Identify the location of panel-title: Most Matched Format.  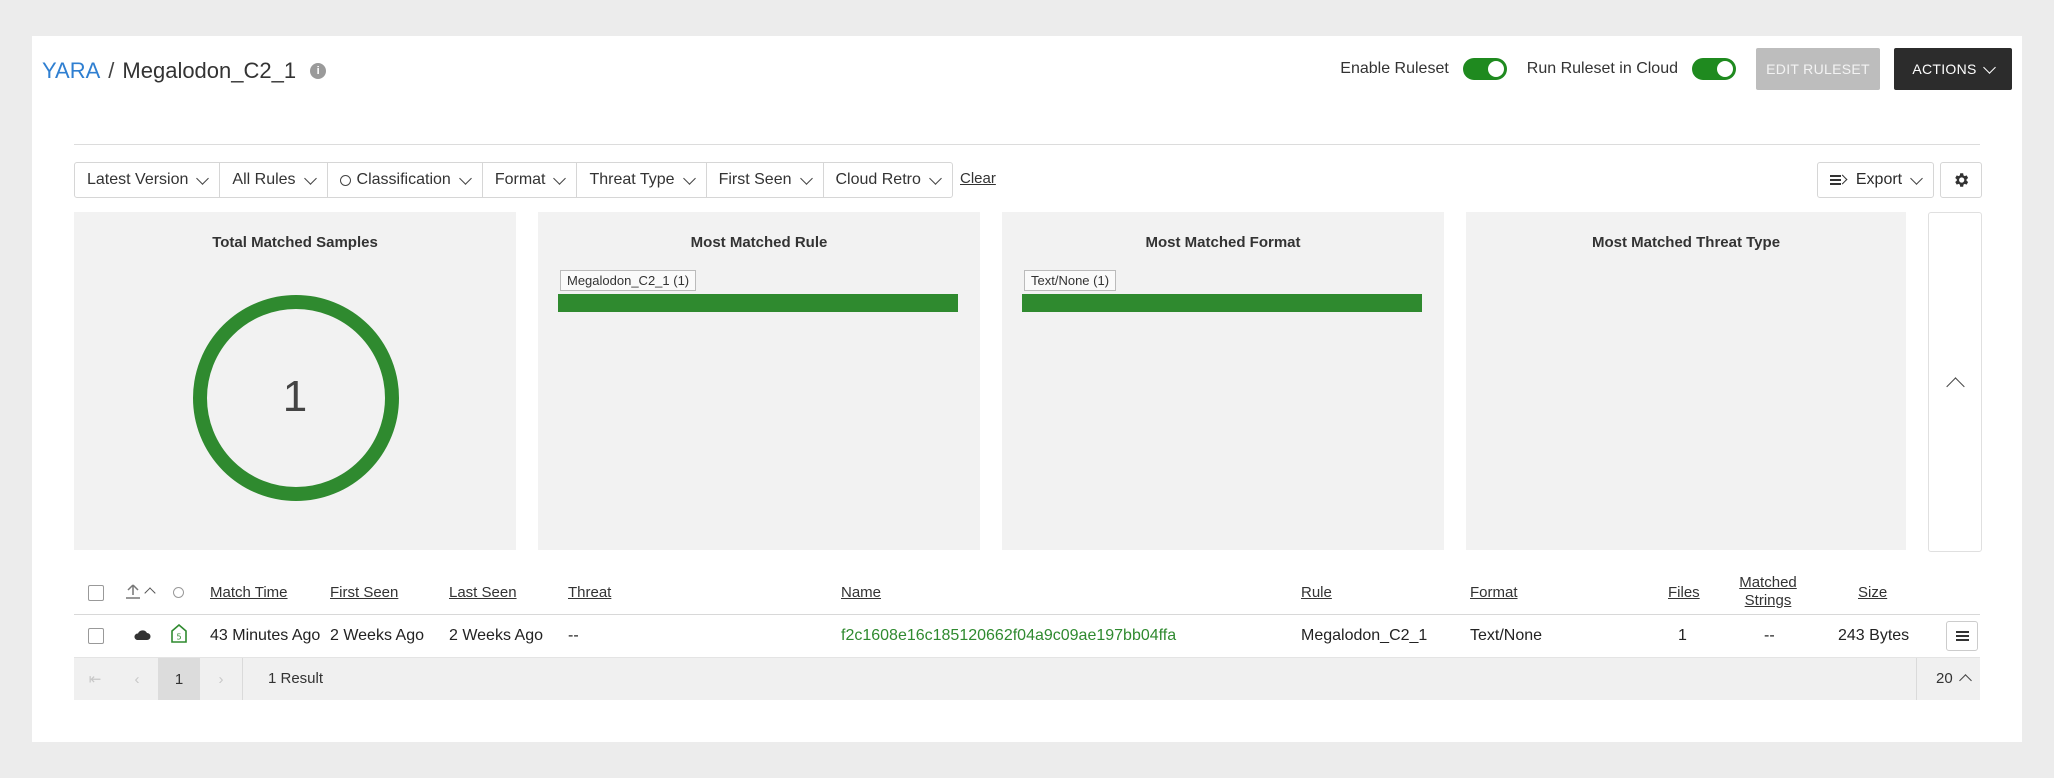
(1223, 242).